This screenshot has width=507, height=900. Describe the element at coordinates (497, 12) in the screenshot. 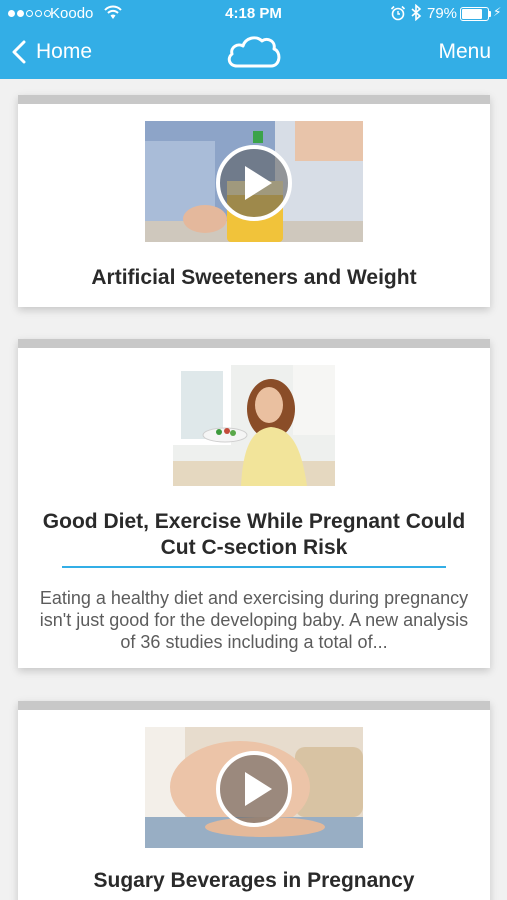

I see `charging-bolt-icon: ⚡` at that location.